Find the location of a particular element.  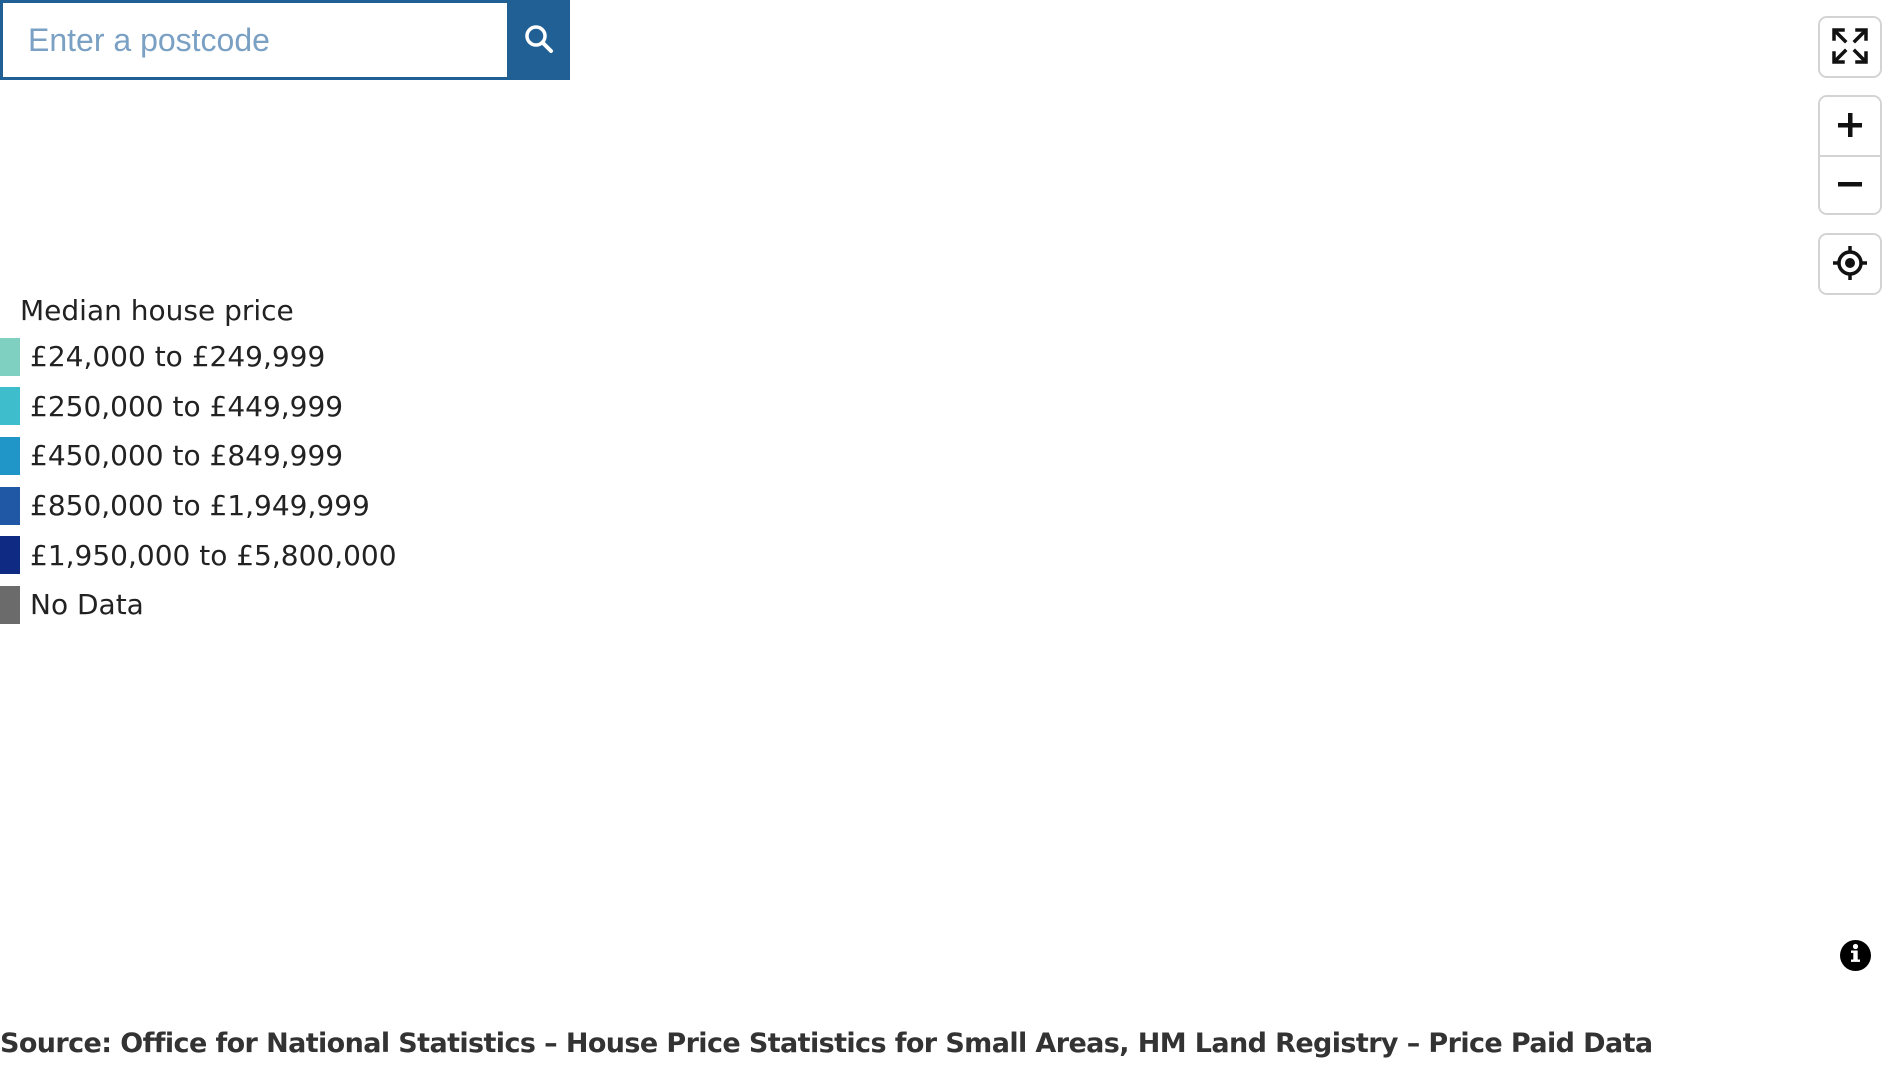

info-icon is located at coordinates (1855, 955).